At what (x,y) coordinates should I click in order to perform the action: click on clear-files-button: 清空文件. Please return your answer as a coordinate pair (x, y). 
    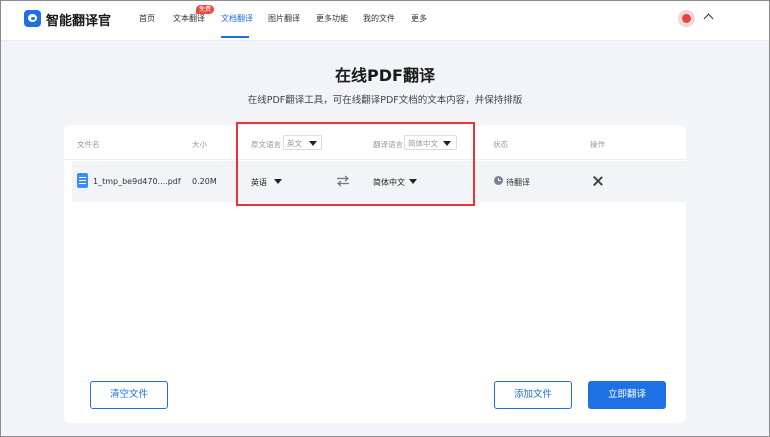
    Looking at the image, I should click on (129, 395).